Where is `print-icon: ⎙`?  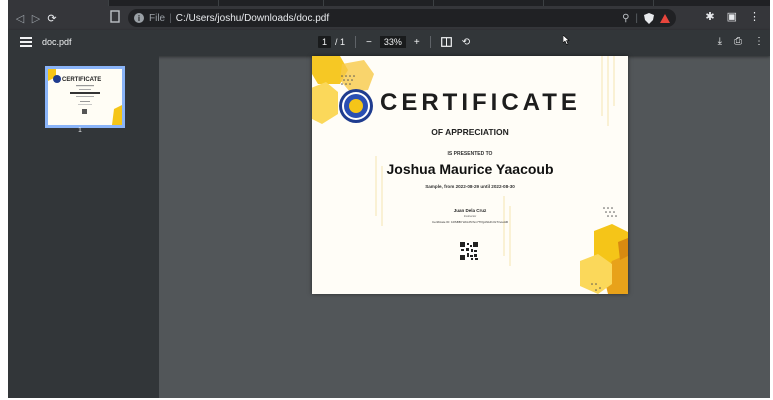 print-icon: ⎙ is located at coordinates (738, 41).